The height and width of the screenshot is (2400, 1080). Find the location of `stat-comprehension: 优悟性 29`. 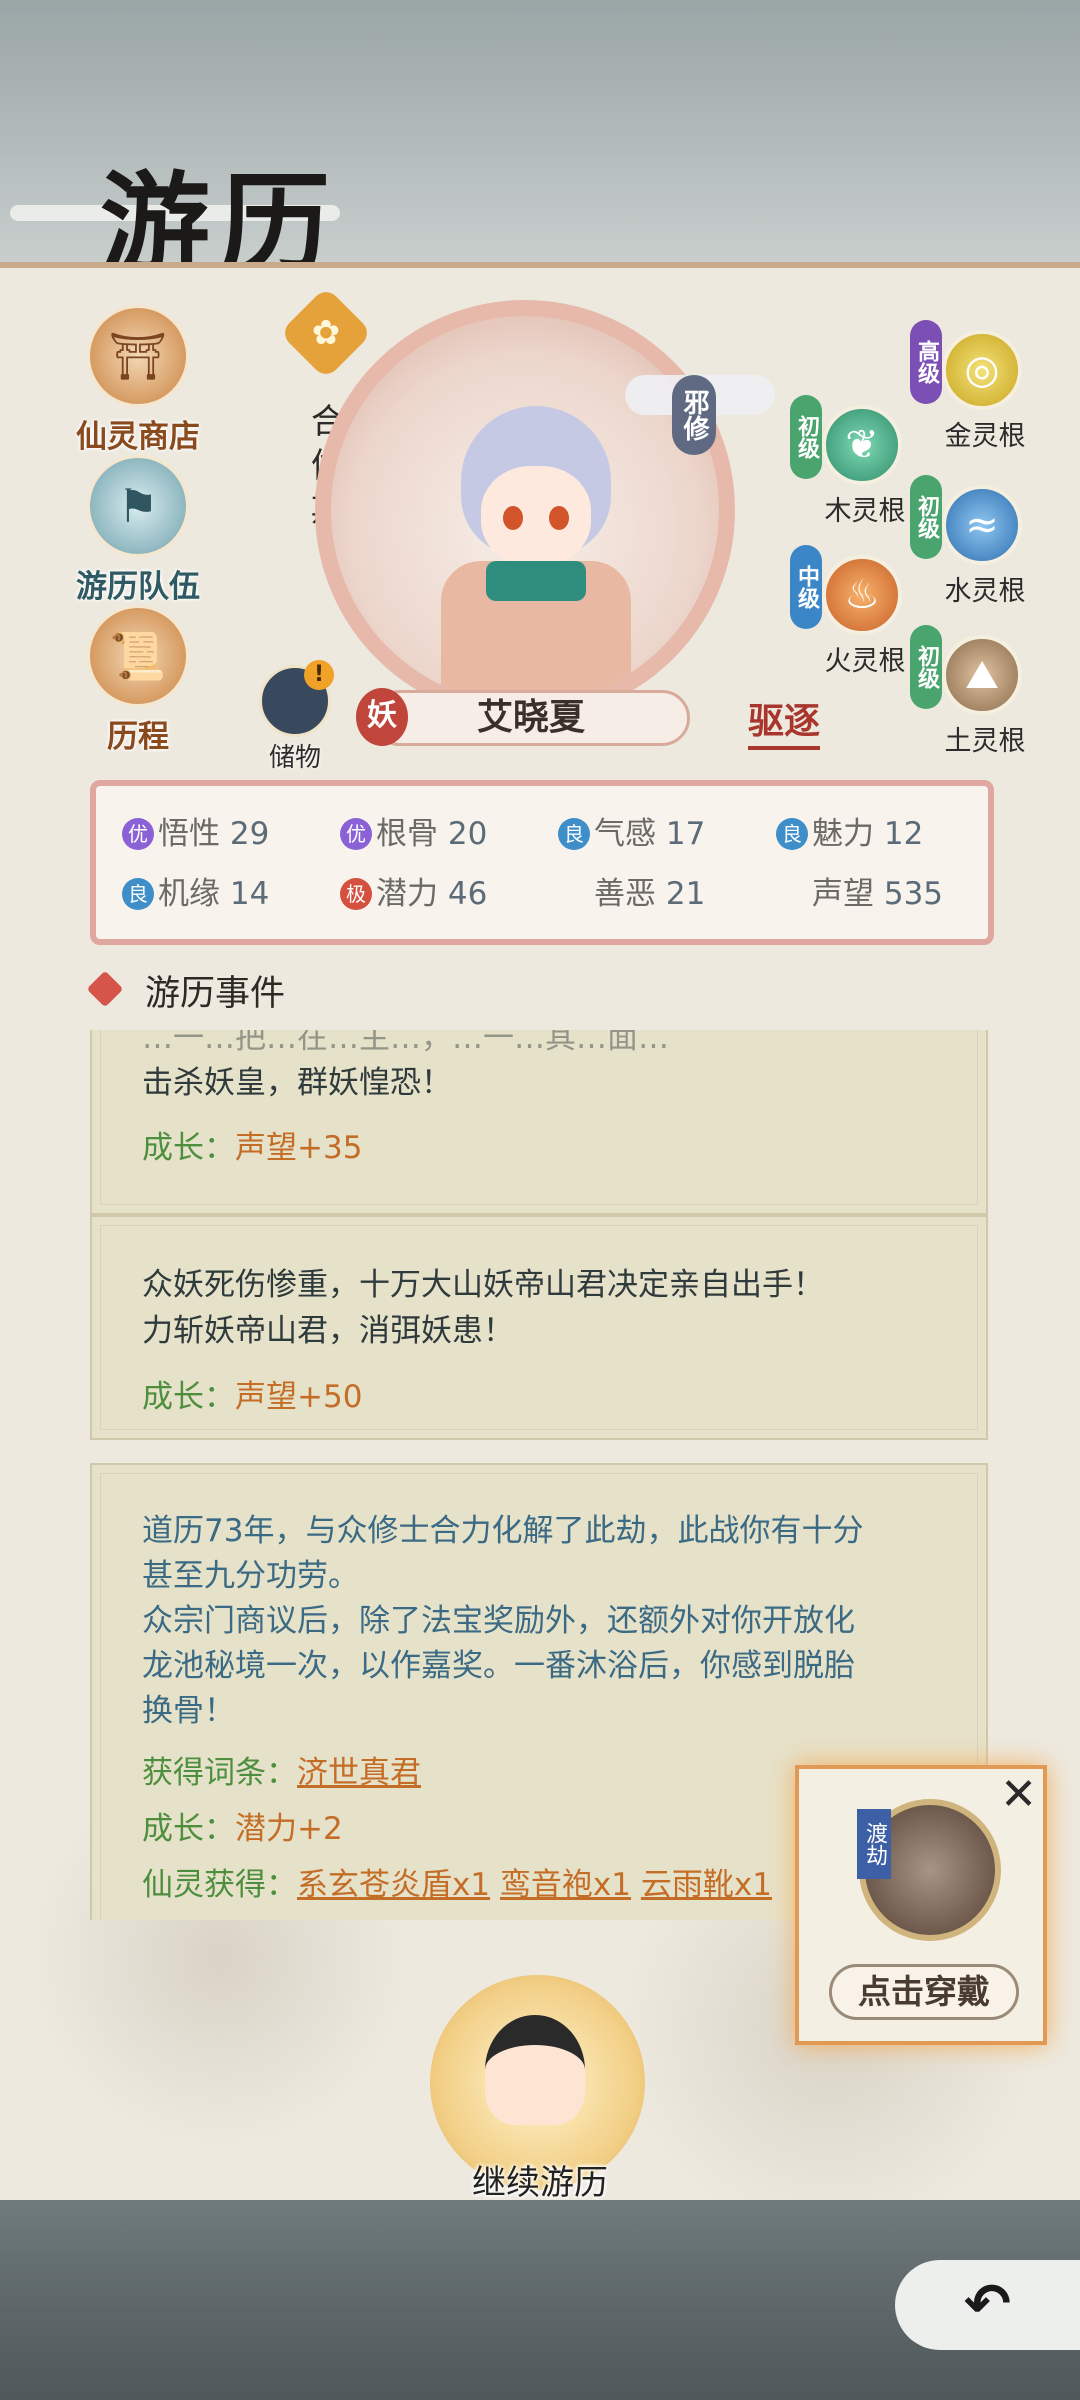

stat-comprehension: 优悟性 29 is located at coordinates (195, 830).